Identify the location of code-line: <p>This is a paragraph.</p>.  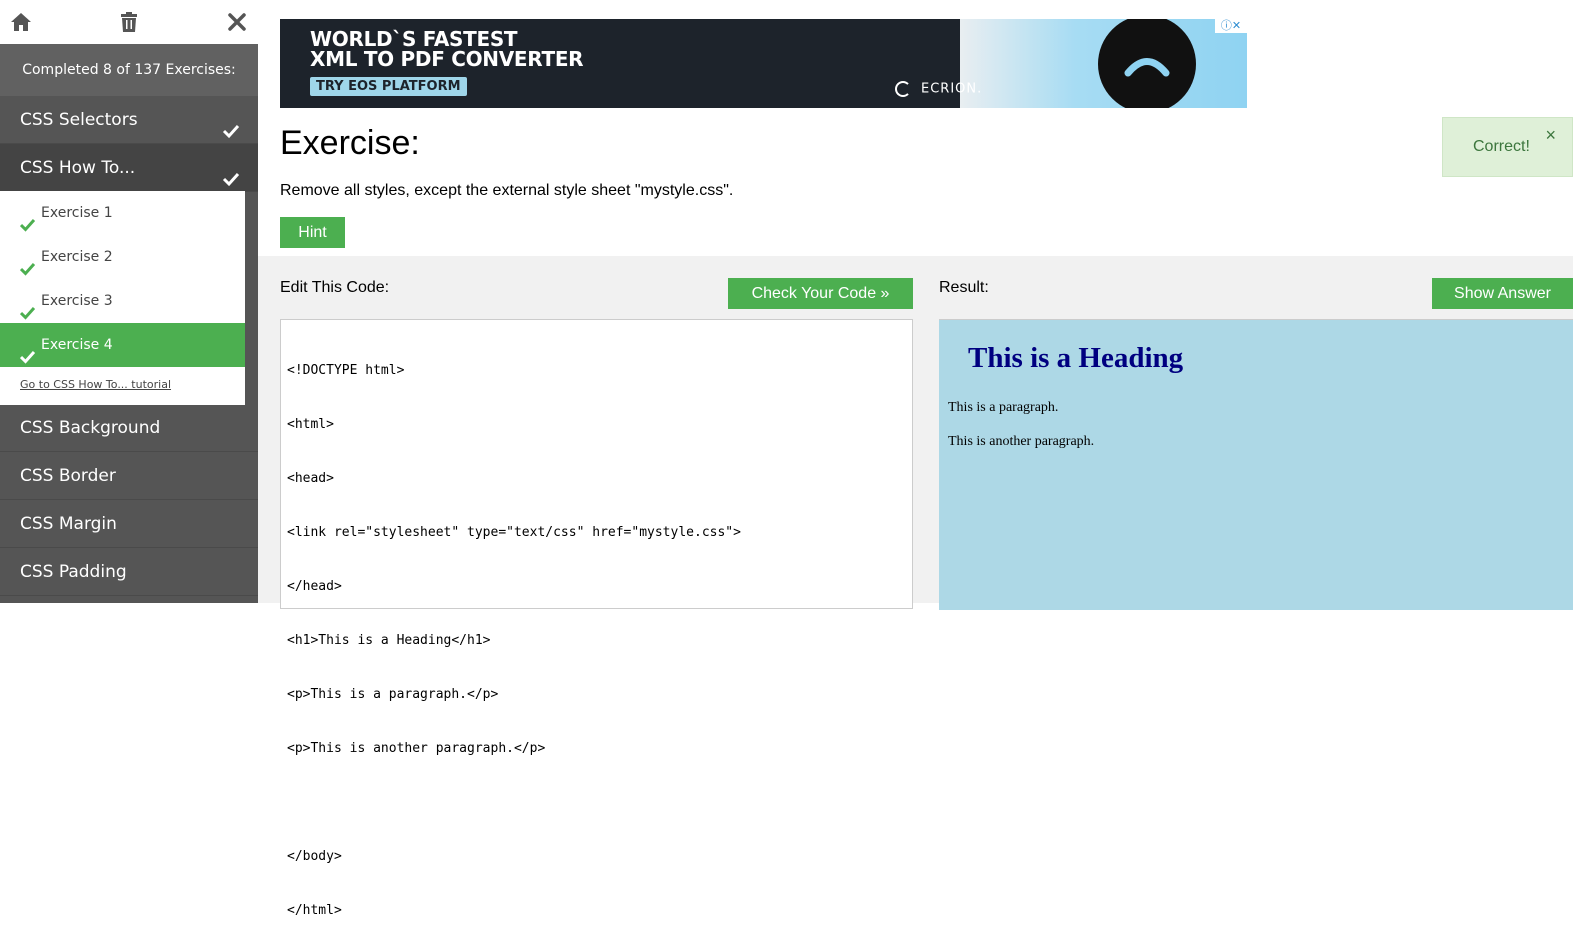
(393, 694).